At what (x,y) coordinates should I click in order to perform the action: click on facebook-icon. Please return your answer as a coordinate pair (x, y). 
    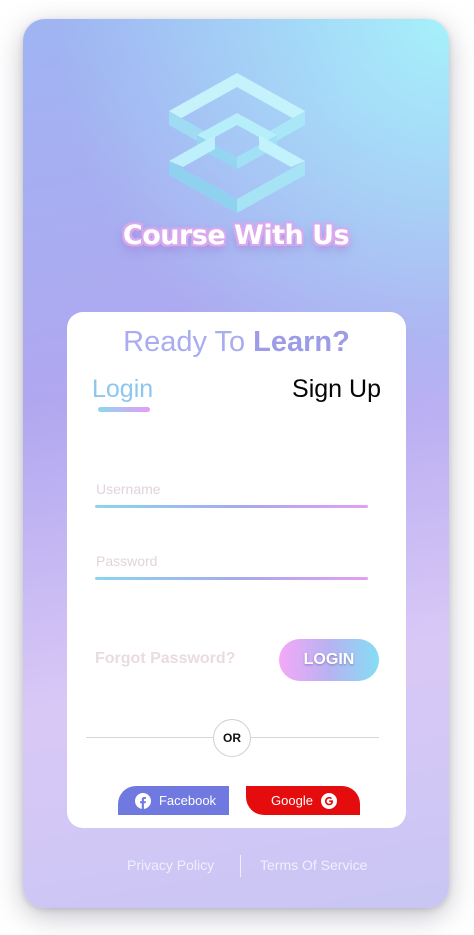
    Looking at the image, I should click on (142, 800).